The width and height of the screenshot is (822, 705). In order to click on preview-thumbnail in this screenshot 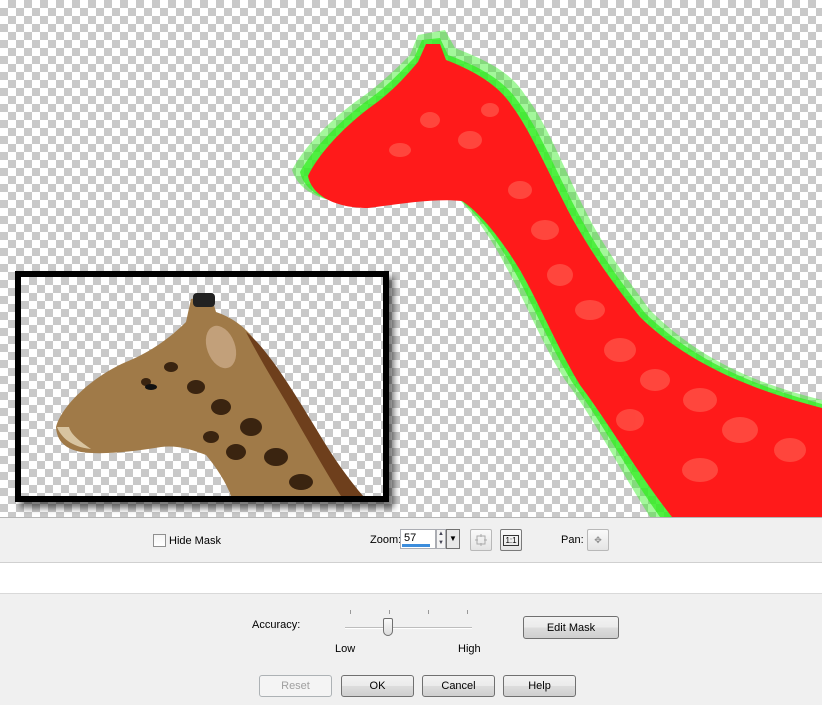, I will do `click(202, 386)`.